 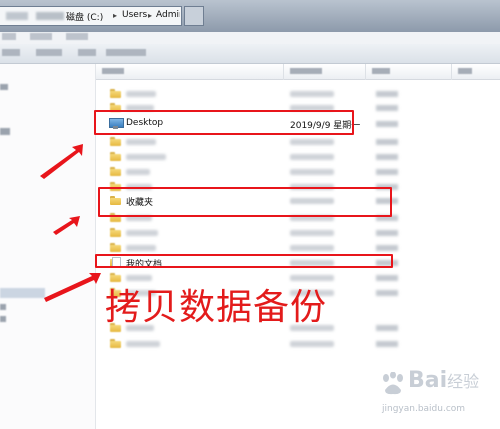 What do you see at coordinates (250, 38) in the screenshot?
I see `menu-bar` at bounding box center [250, 38].